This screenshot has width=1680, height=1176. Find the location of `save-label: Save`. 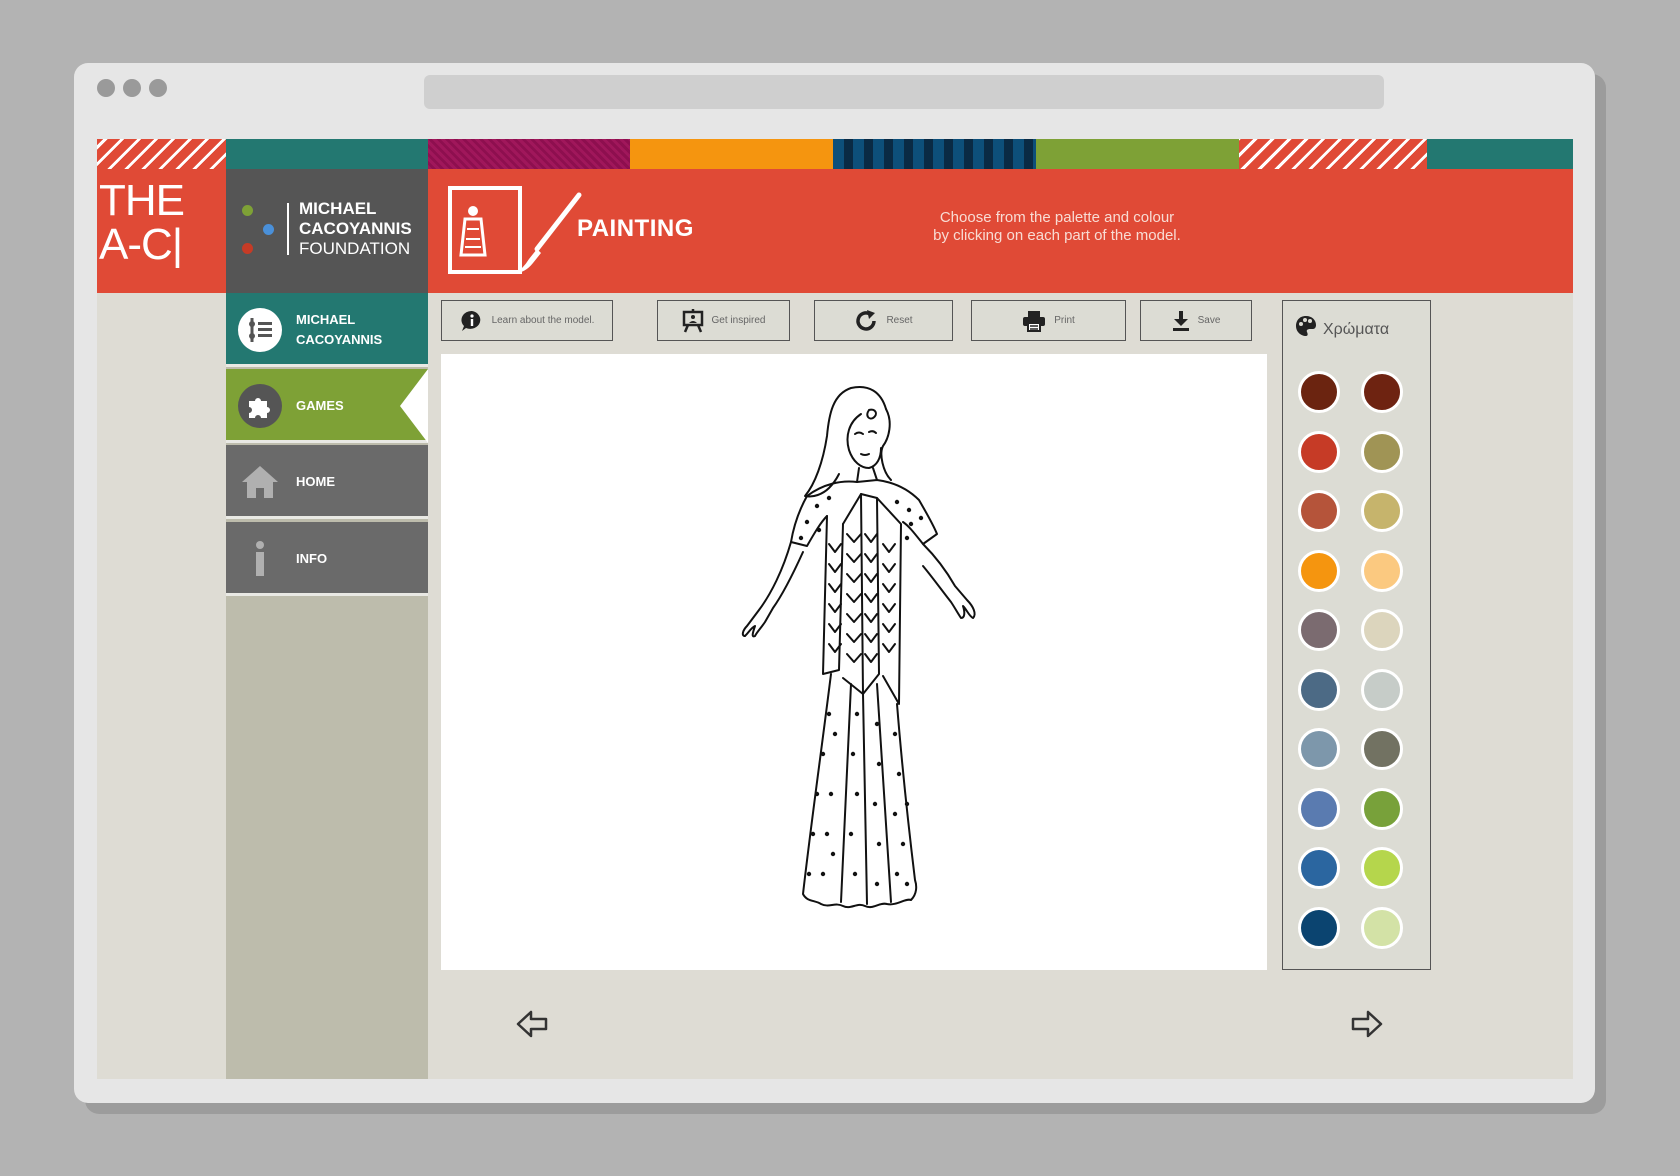

save-label: Save is located at coordinates (1209, 320).